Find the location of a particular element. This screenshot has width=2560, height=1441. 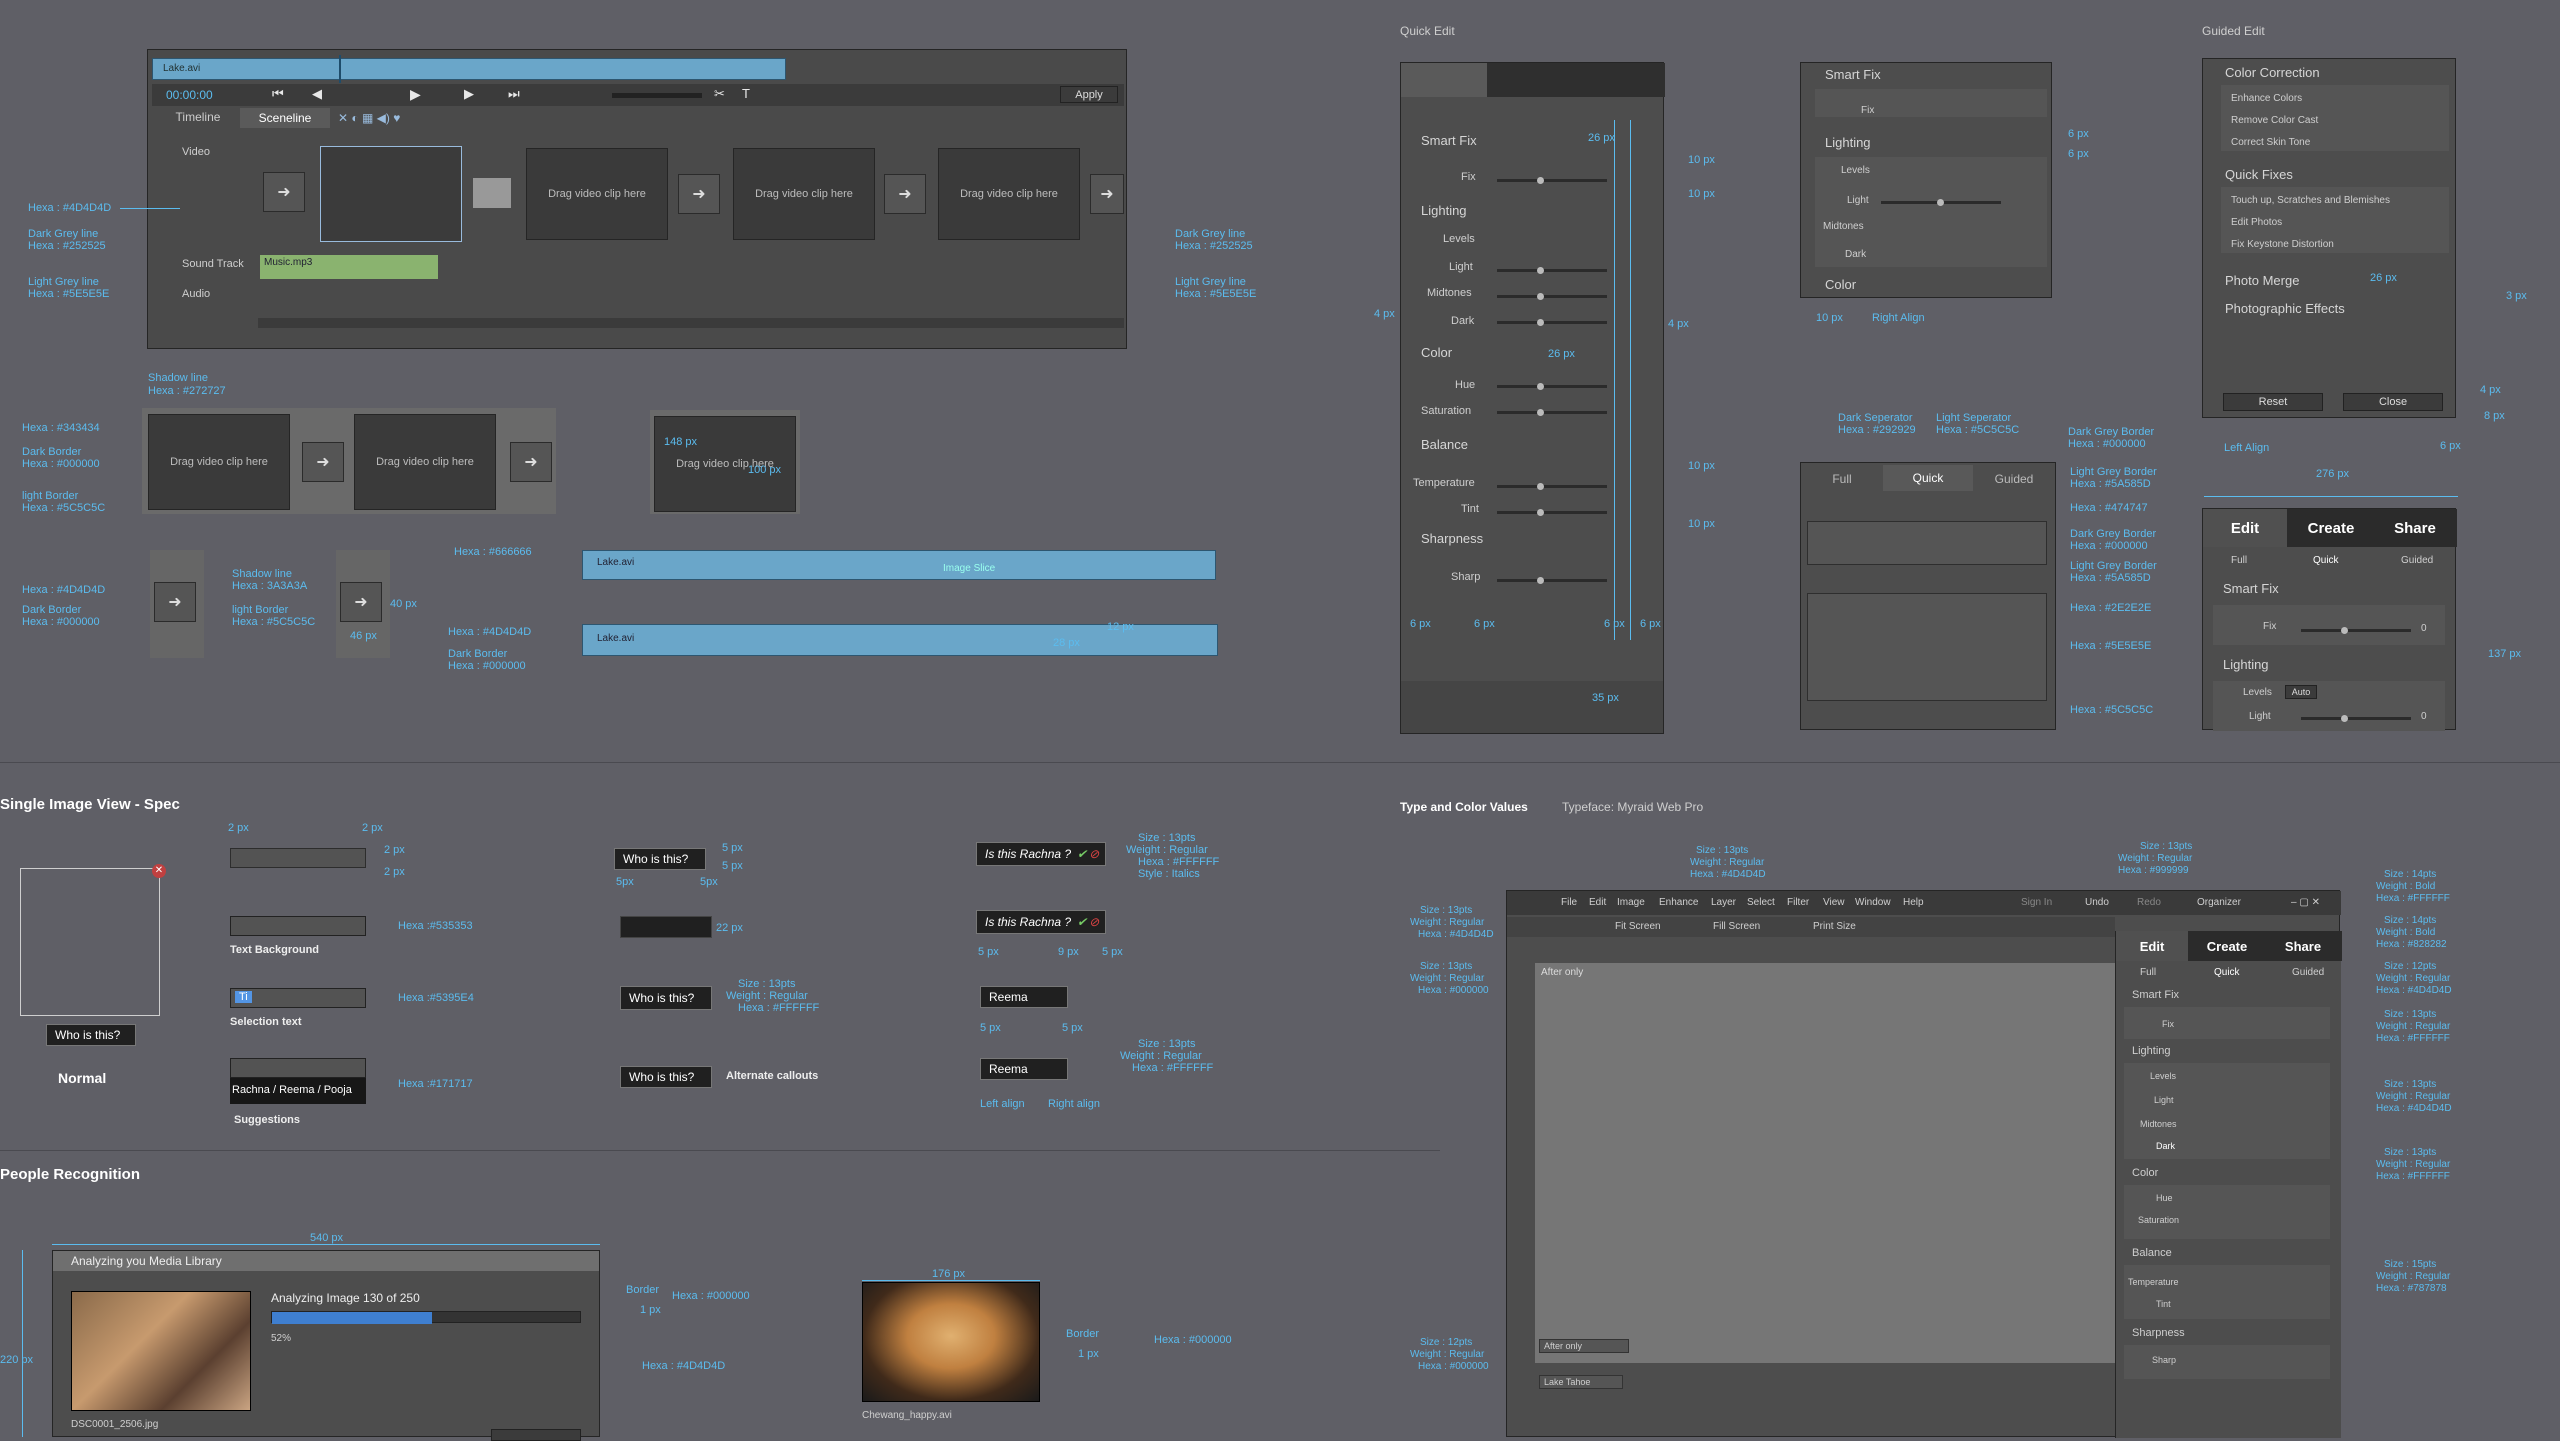

ge-sub-full: Full is located at coordinates (2239, 560).